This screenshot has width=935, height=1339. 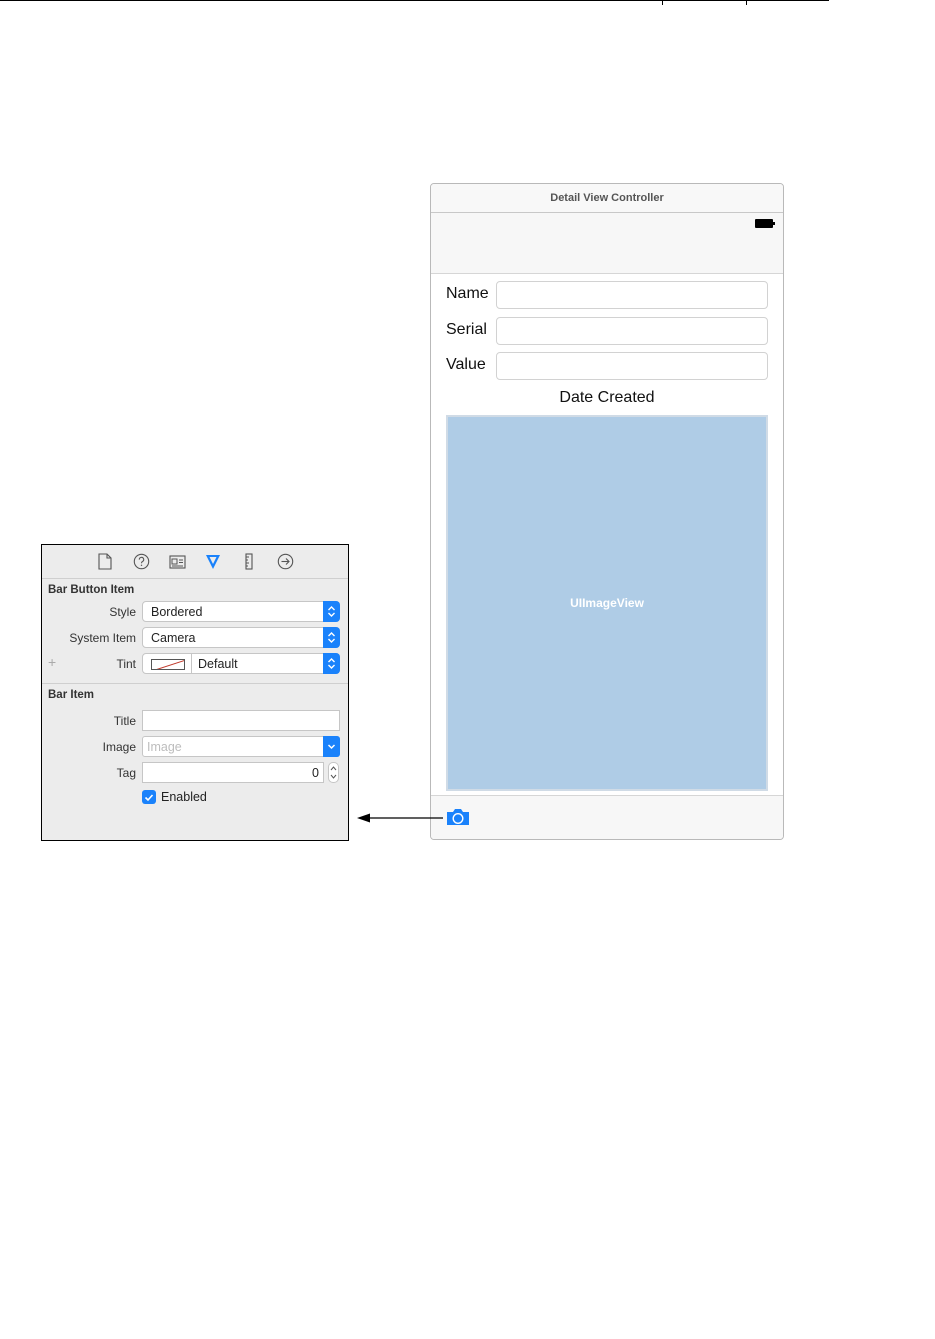 I want to click on title-row: Title, so click(x=195, y=721).